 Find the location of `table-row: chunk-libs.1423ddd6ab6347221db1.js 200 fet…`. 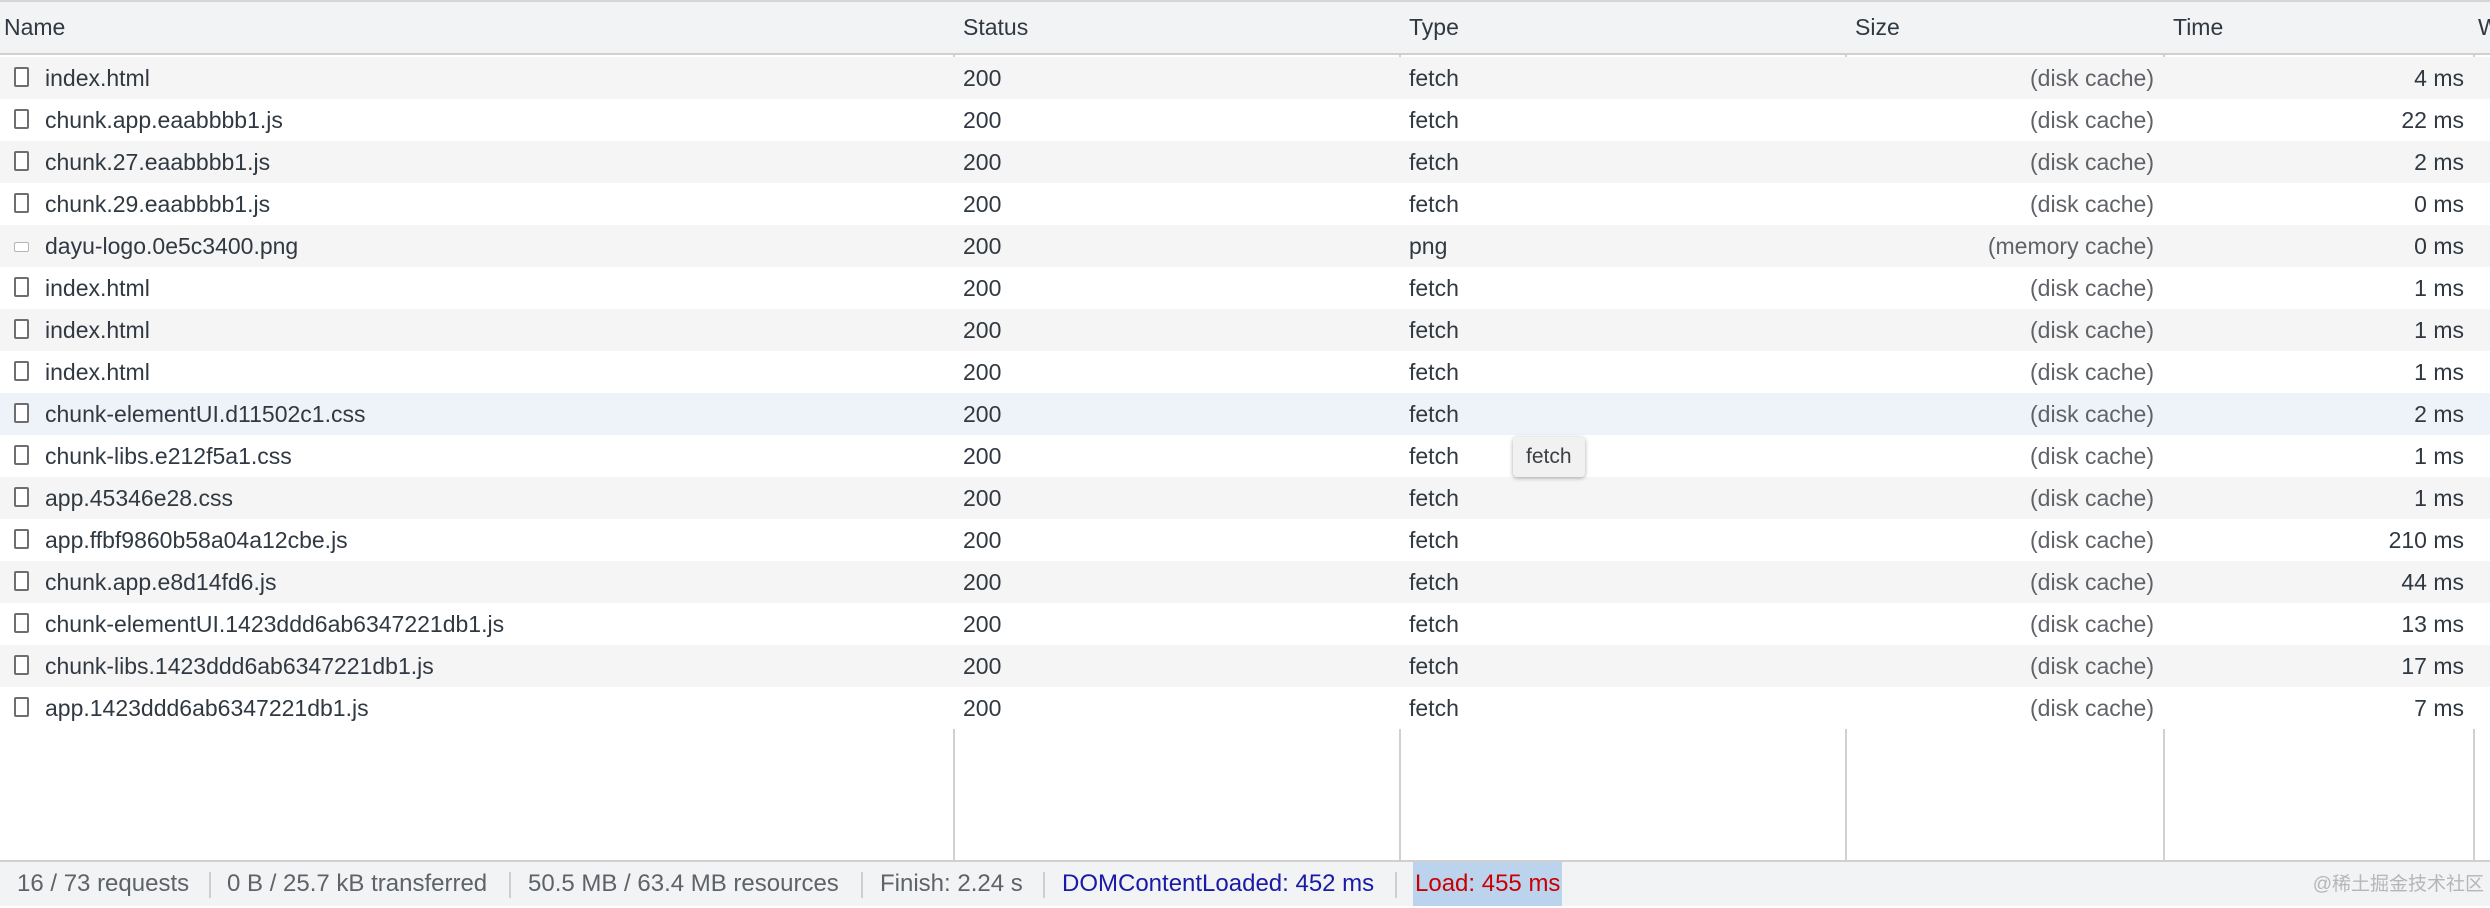

table-row: chunk-libs.1423ddd6ab6347221db1.js 200 fet… is located at coordinates (1245, 666).